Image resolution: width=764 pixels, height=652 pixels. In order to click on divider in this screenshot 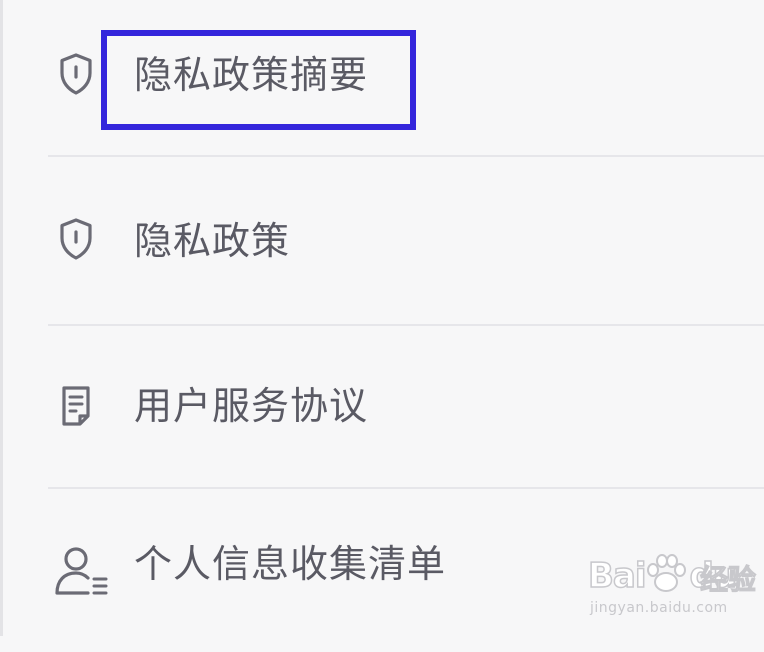, I will do `click(406, 156)`.